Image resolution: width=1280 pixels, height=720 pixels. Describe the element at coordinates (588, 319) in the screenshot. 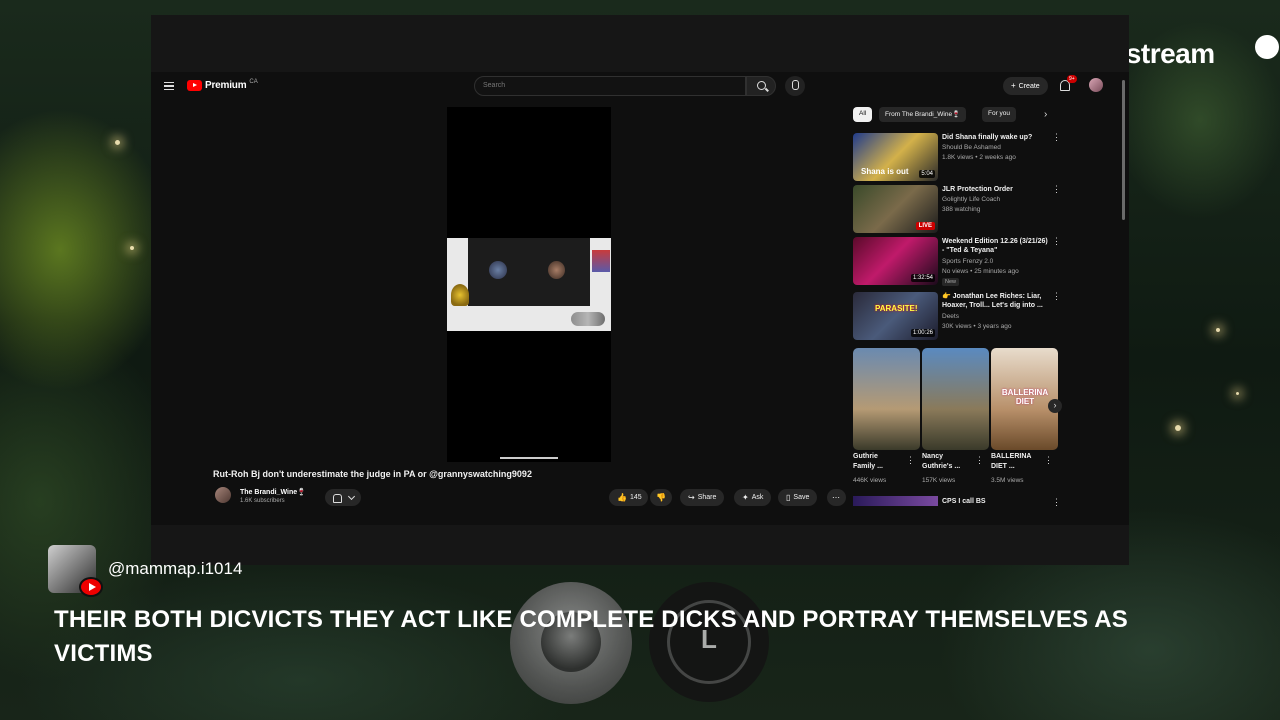

I see `cat-image` at that location.